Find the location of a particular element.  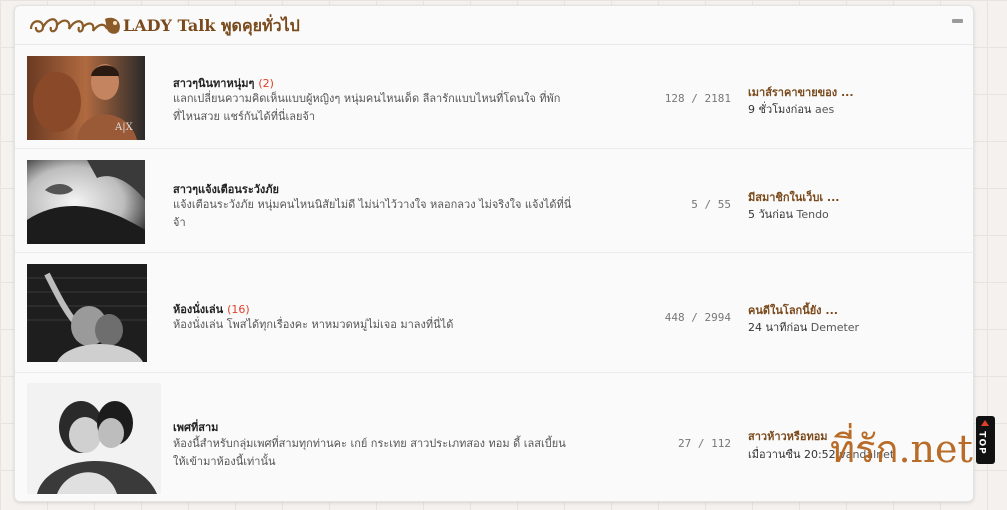

post-count: 2181 is located at coordinates (718, 98).